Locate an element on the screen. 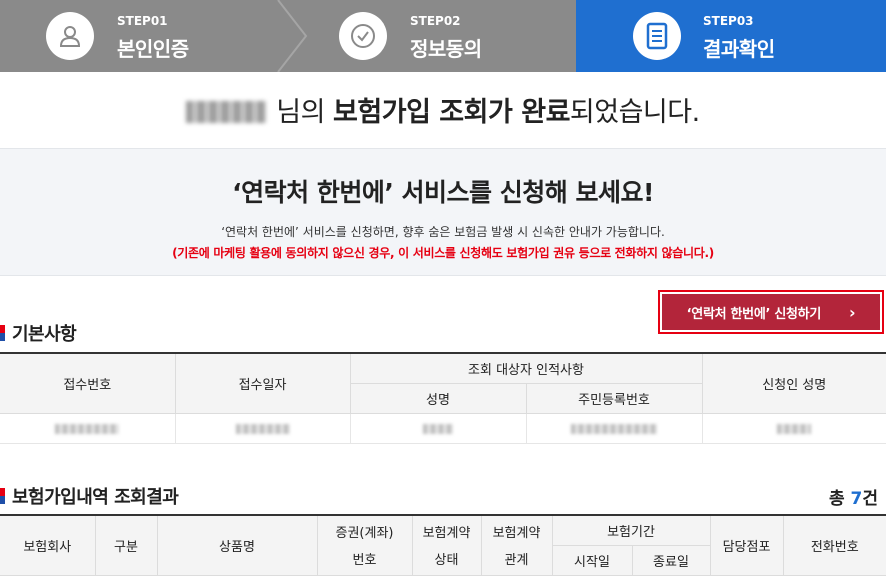 The height and width of the screenshot is (576, 886). step-number: STEP03 is located at coordinates (728, 21).